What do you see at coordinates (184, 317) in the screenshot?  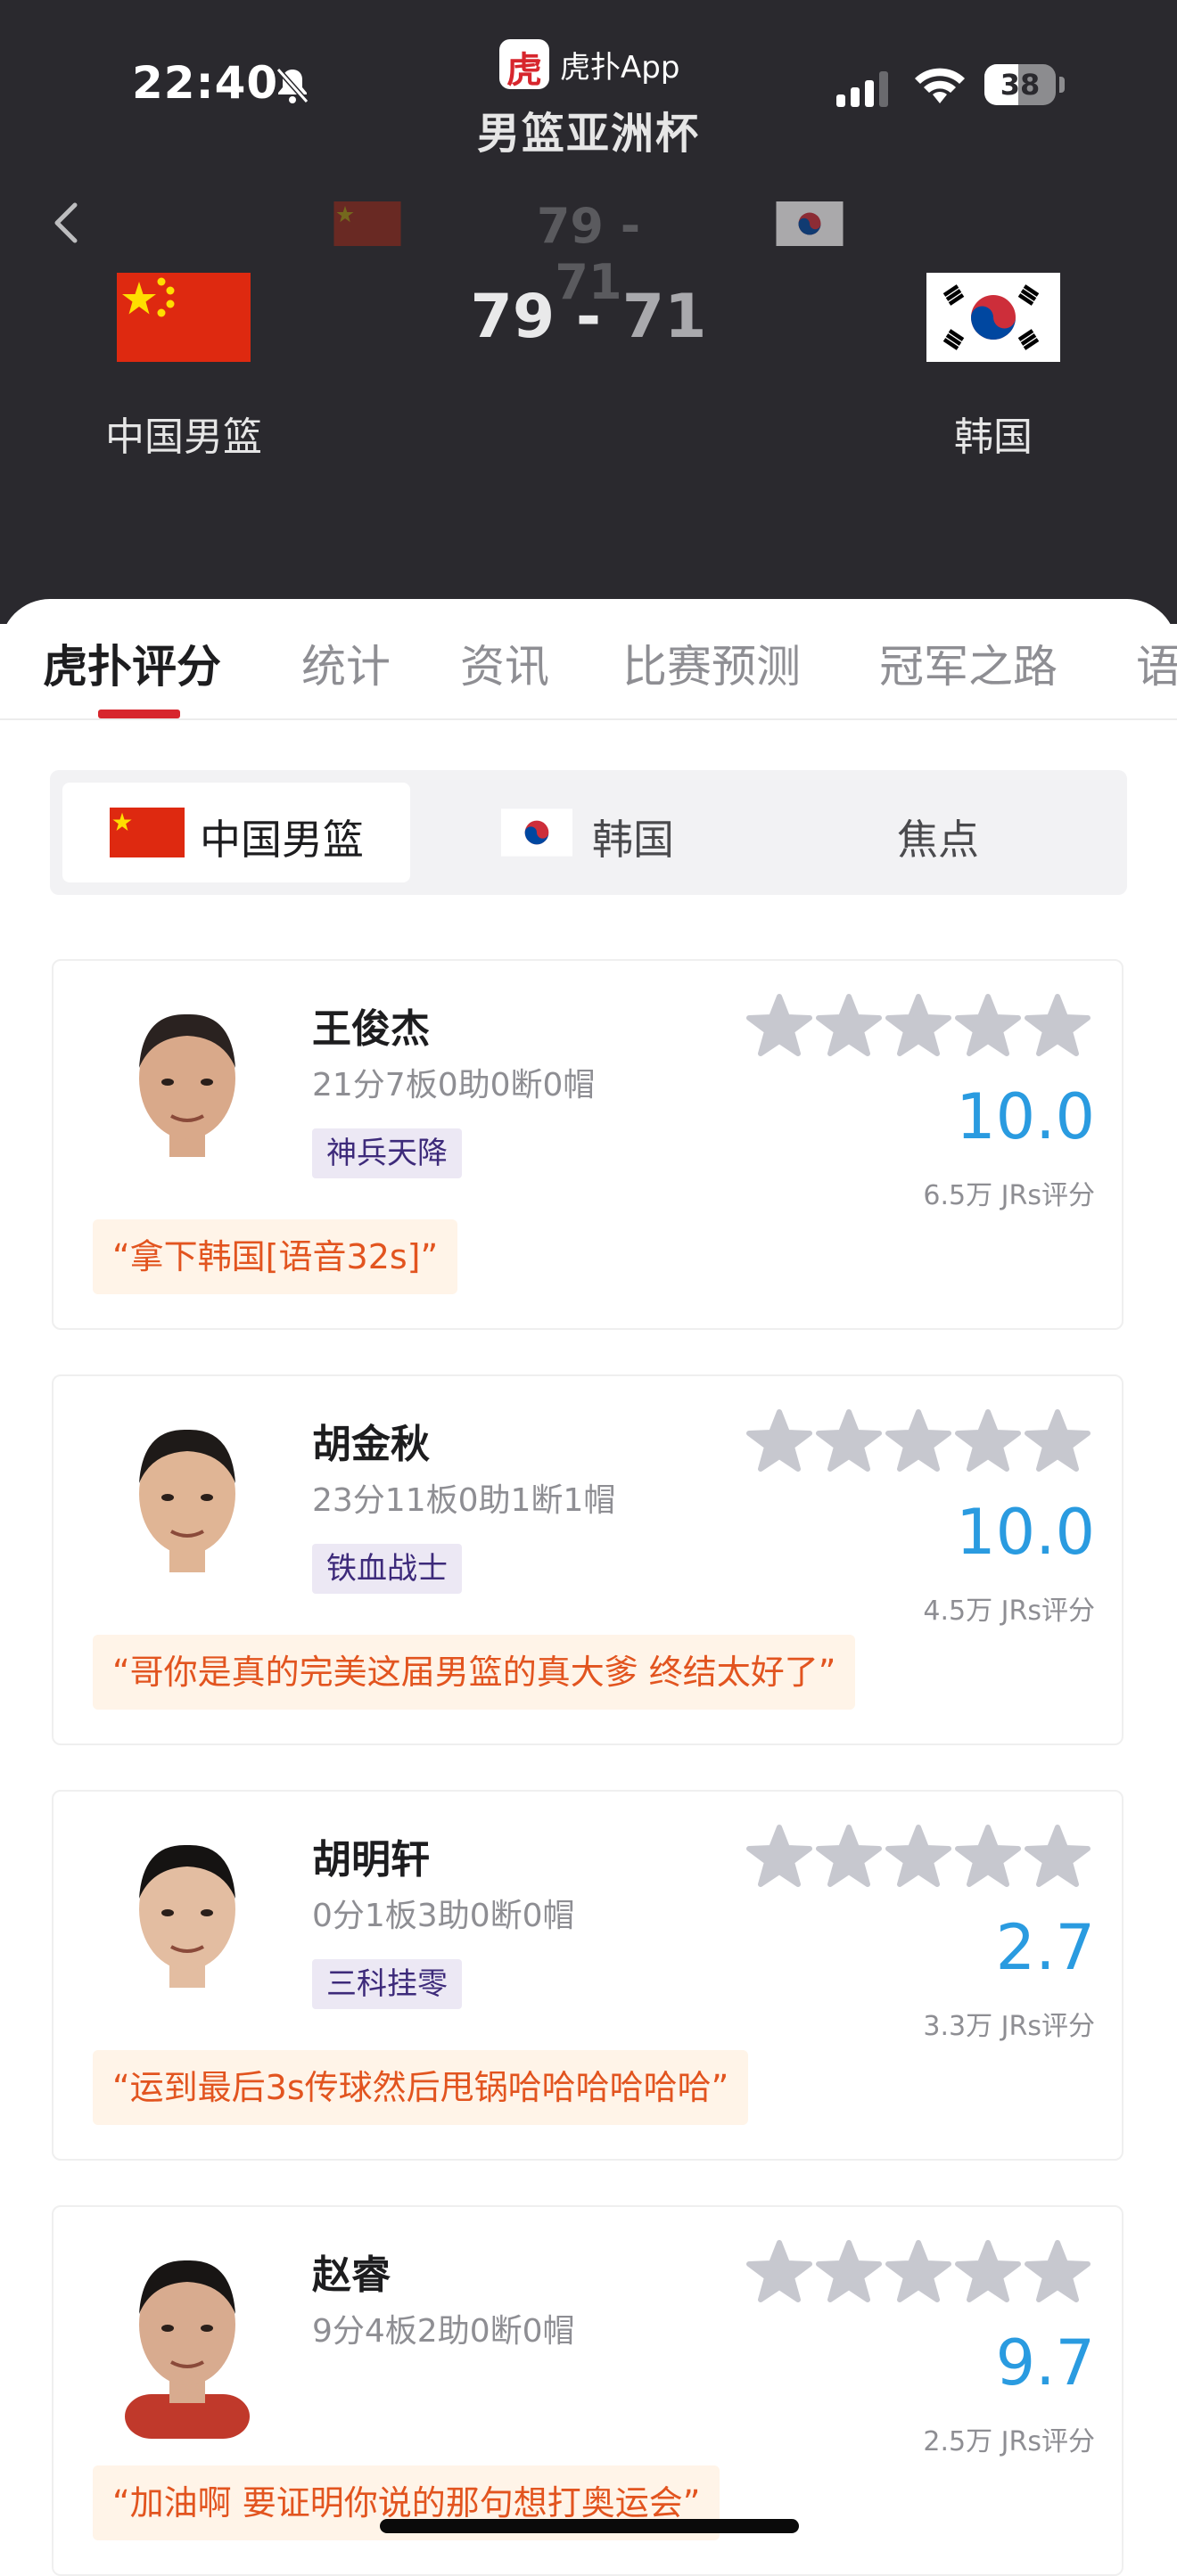 I see `flag-china` at bounding box center [184, 317].